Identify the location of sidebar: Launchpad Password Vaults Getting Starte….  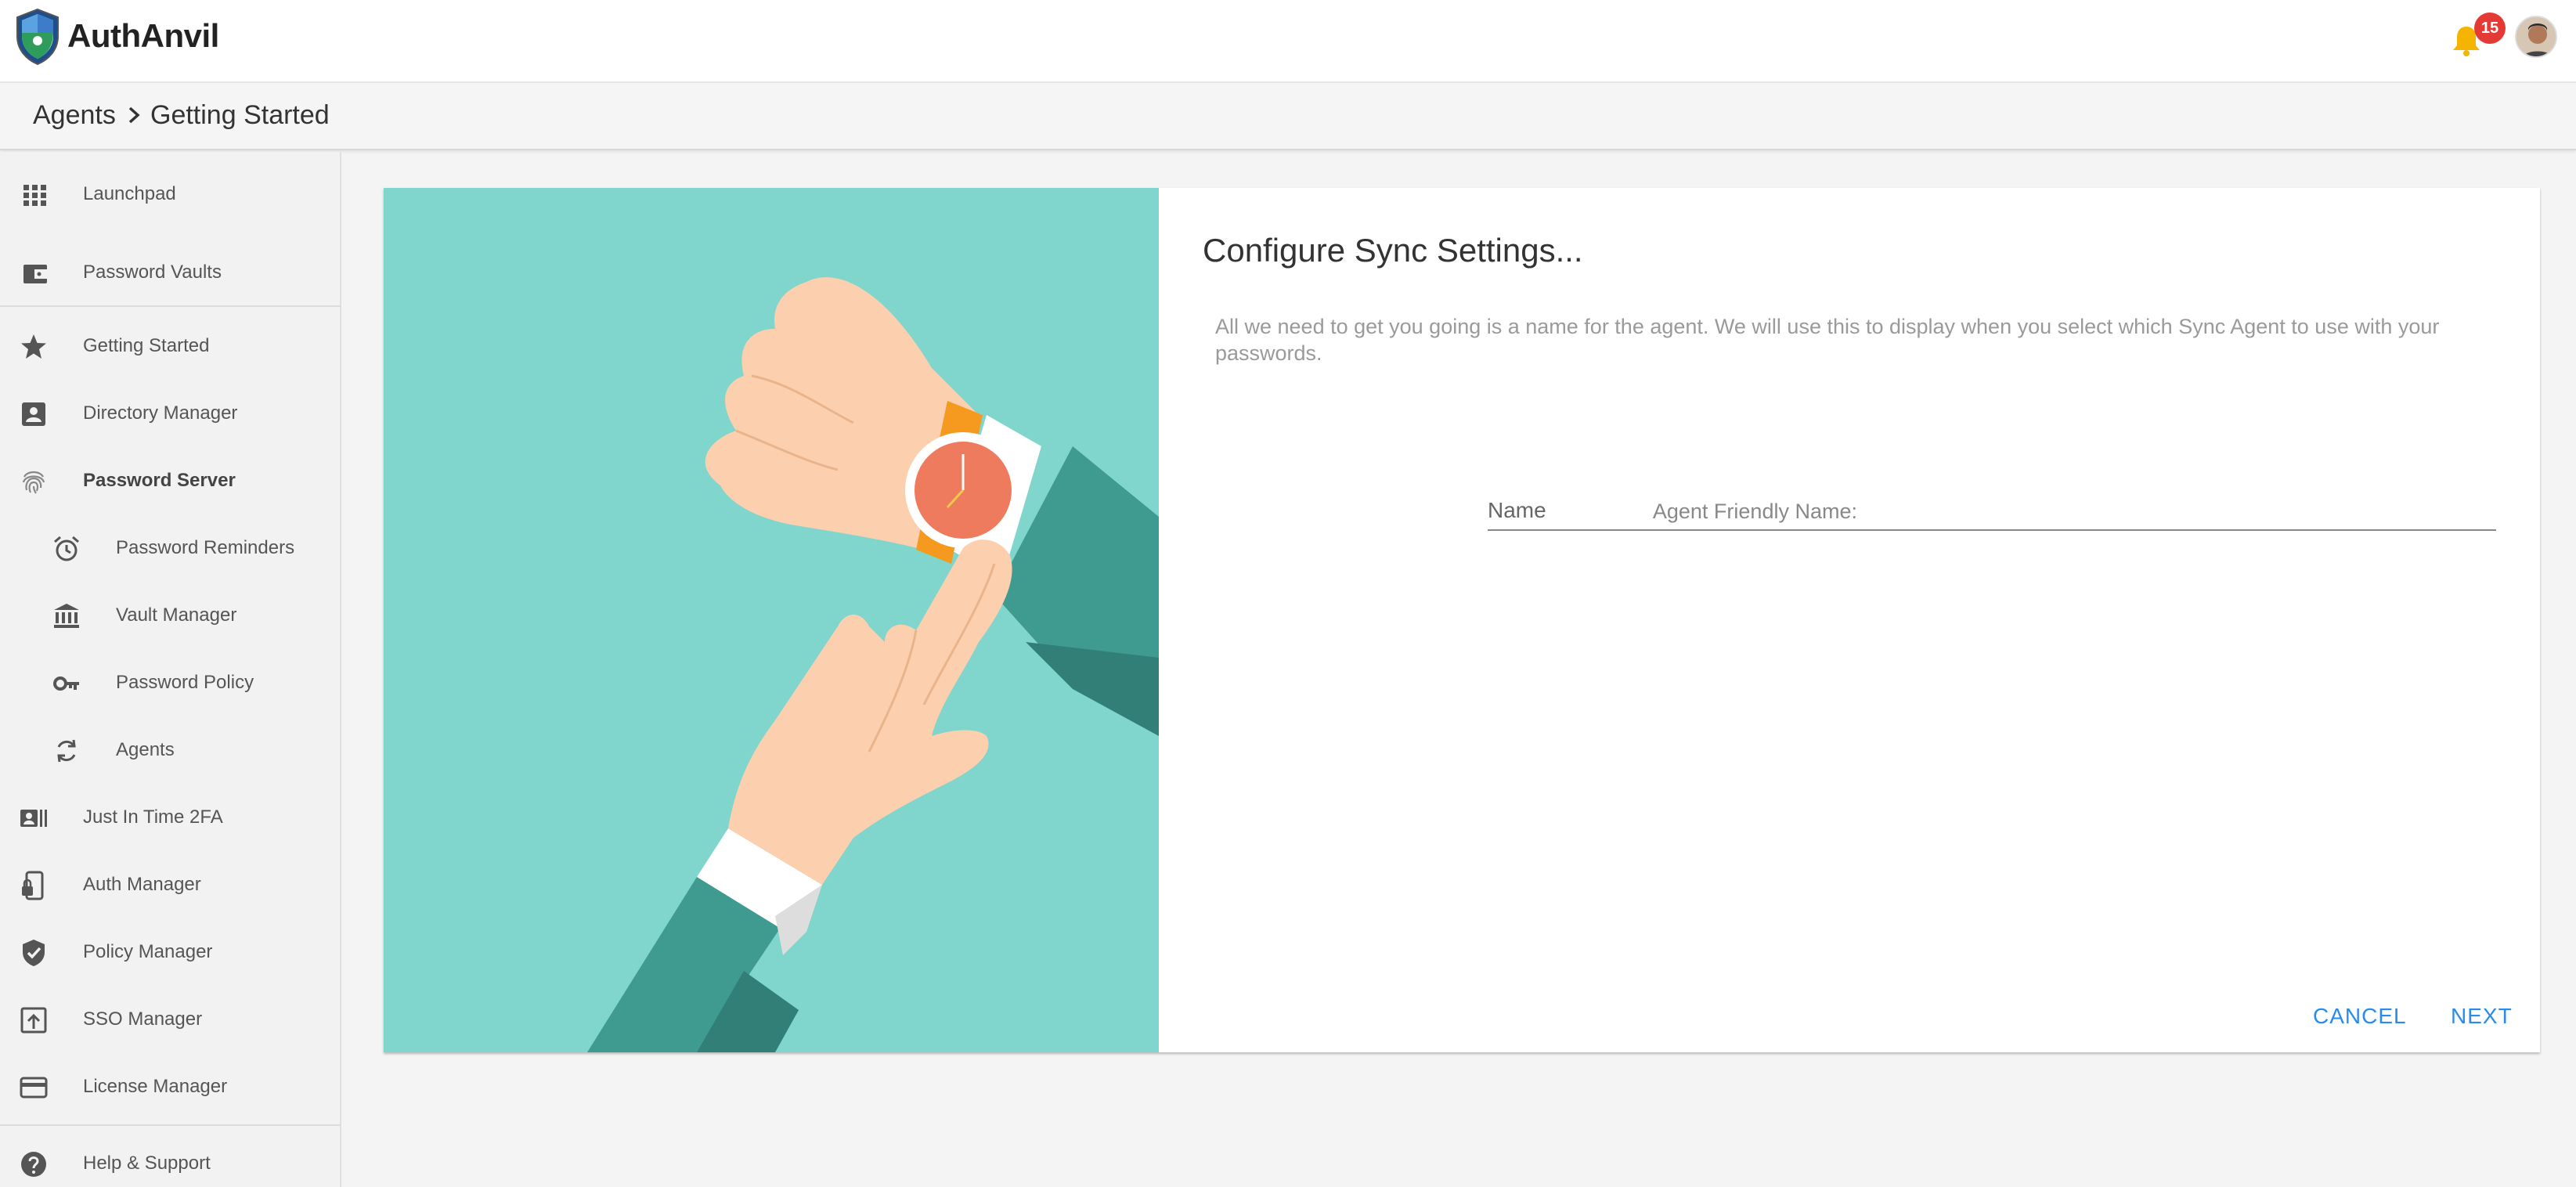
(170, 669).